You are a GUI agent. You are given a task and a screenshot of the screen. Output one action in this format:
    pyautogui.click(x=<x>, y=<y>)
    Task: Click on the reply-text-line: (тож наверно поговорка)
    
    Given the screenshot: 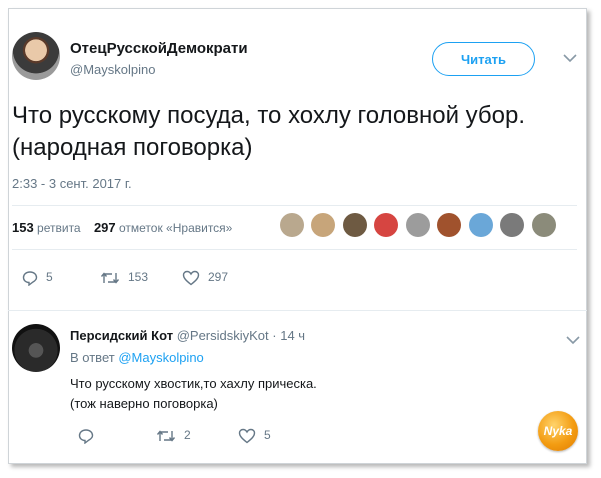 What is the action you would take?
    pyautogui.click(x=144, y=403)
    